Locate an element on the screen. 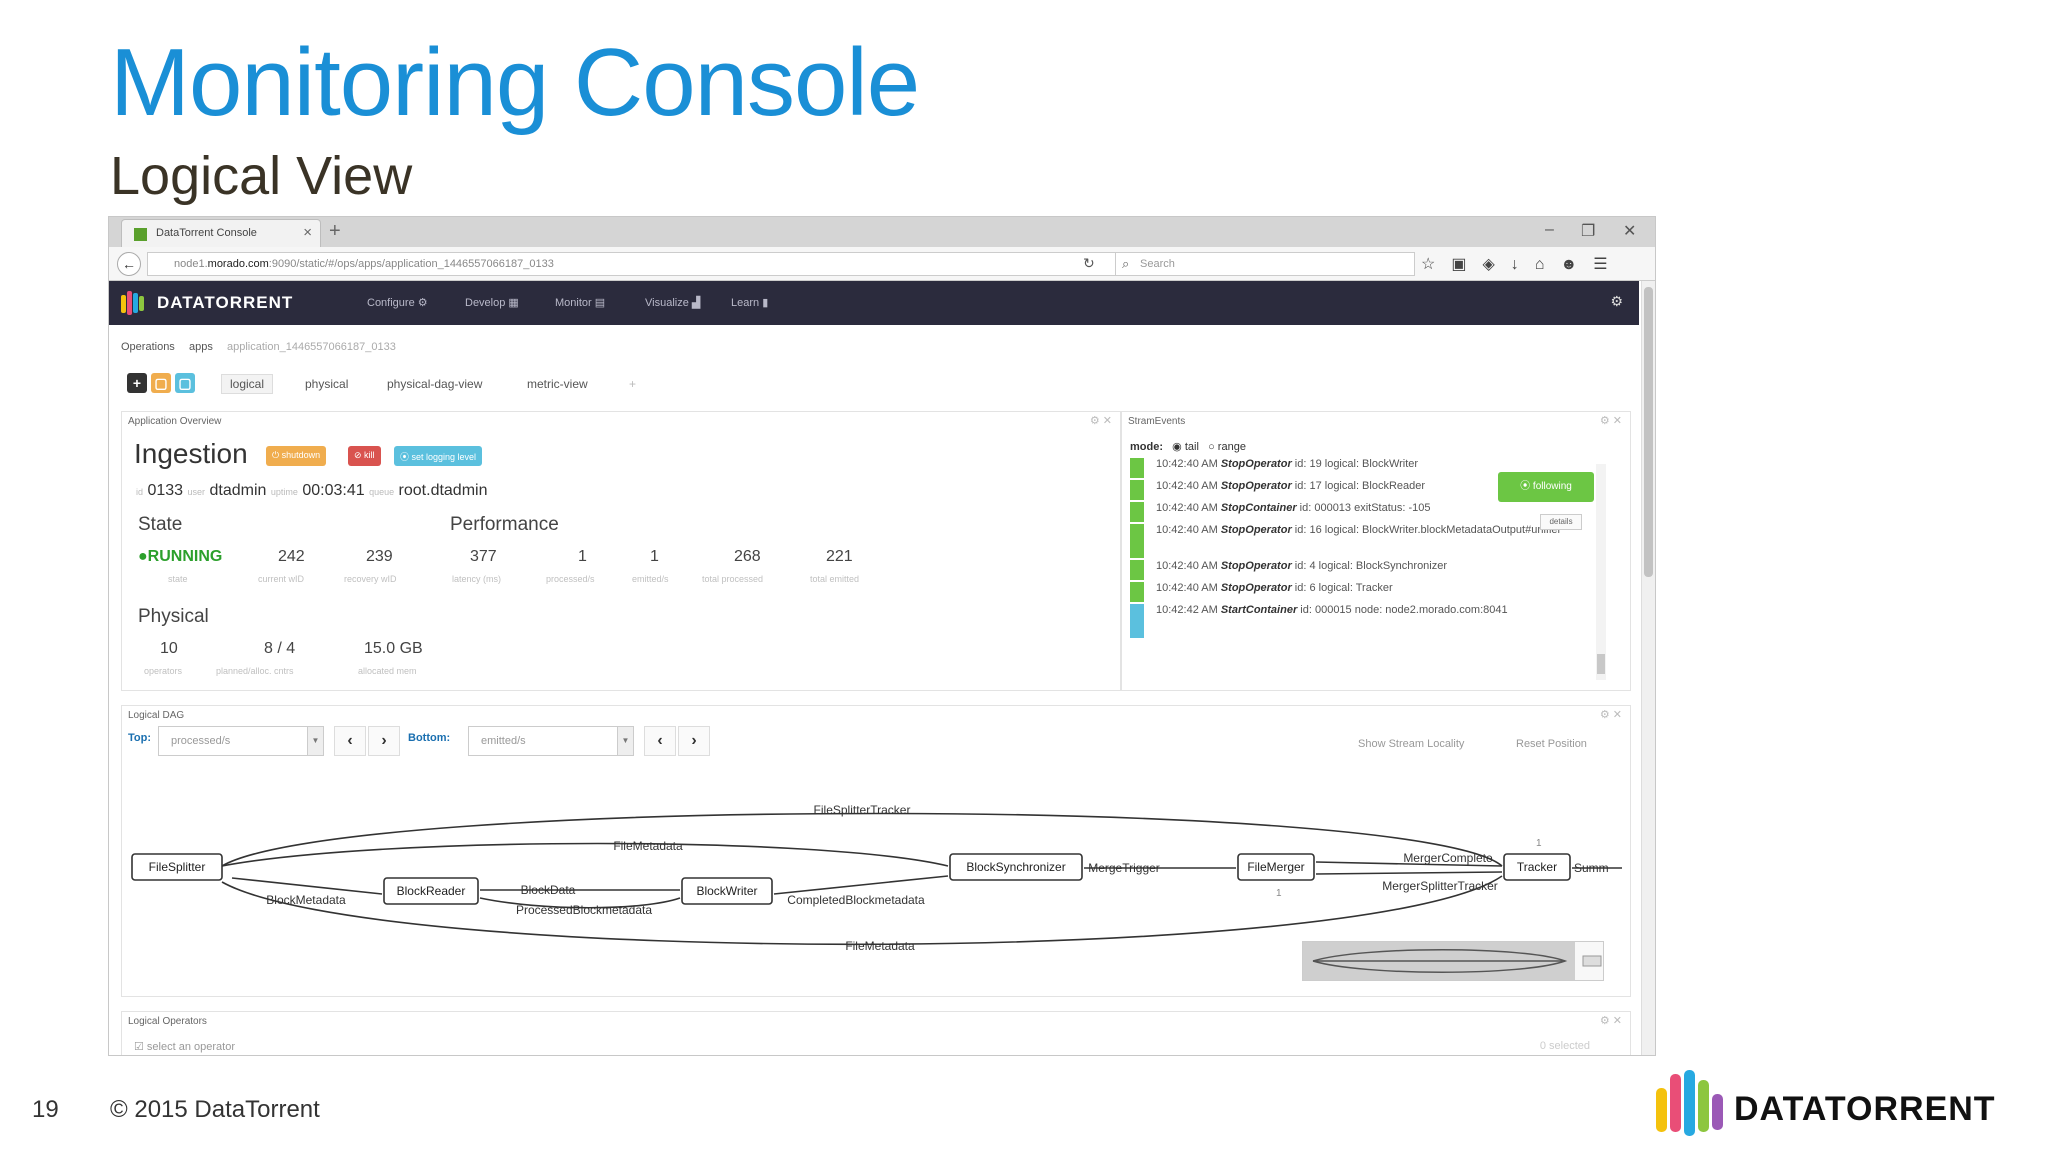 The image size is (2048, 1152). set-logging-level-button: ⦿ set logging level is located at coordinates (438, 456).